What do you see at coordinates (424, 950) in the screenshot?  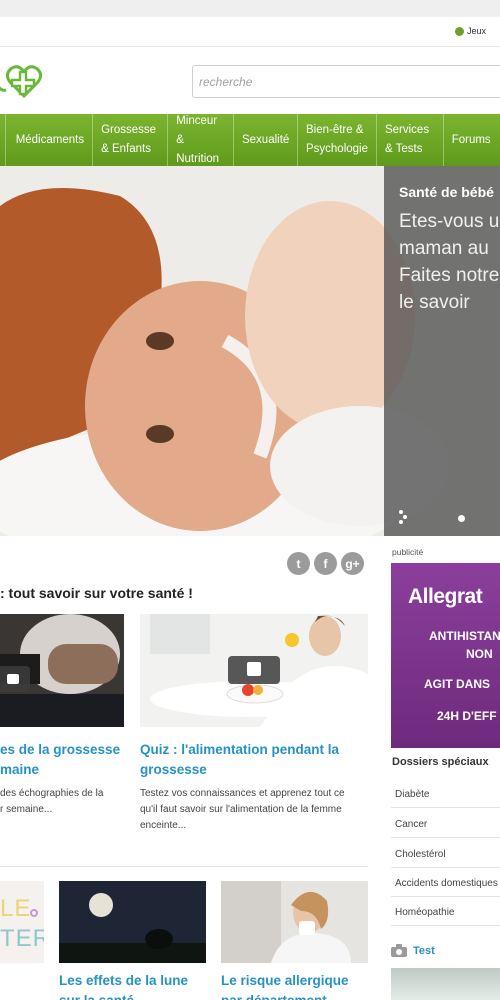 I see `test-label: Test` at bounding box center [424, 950].